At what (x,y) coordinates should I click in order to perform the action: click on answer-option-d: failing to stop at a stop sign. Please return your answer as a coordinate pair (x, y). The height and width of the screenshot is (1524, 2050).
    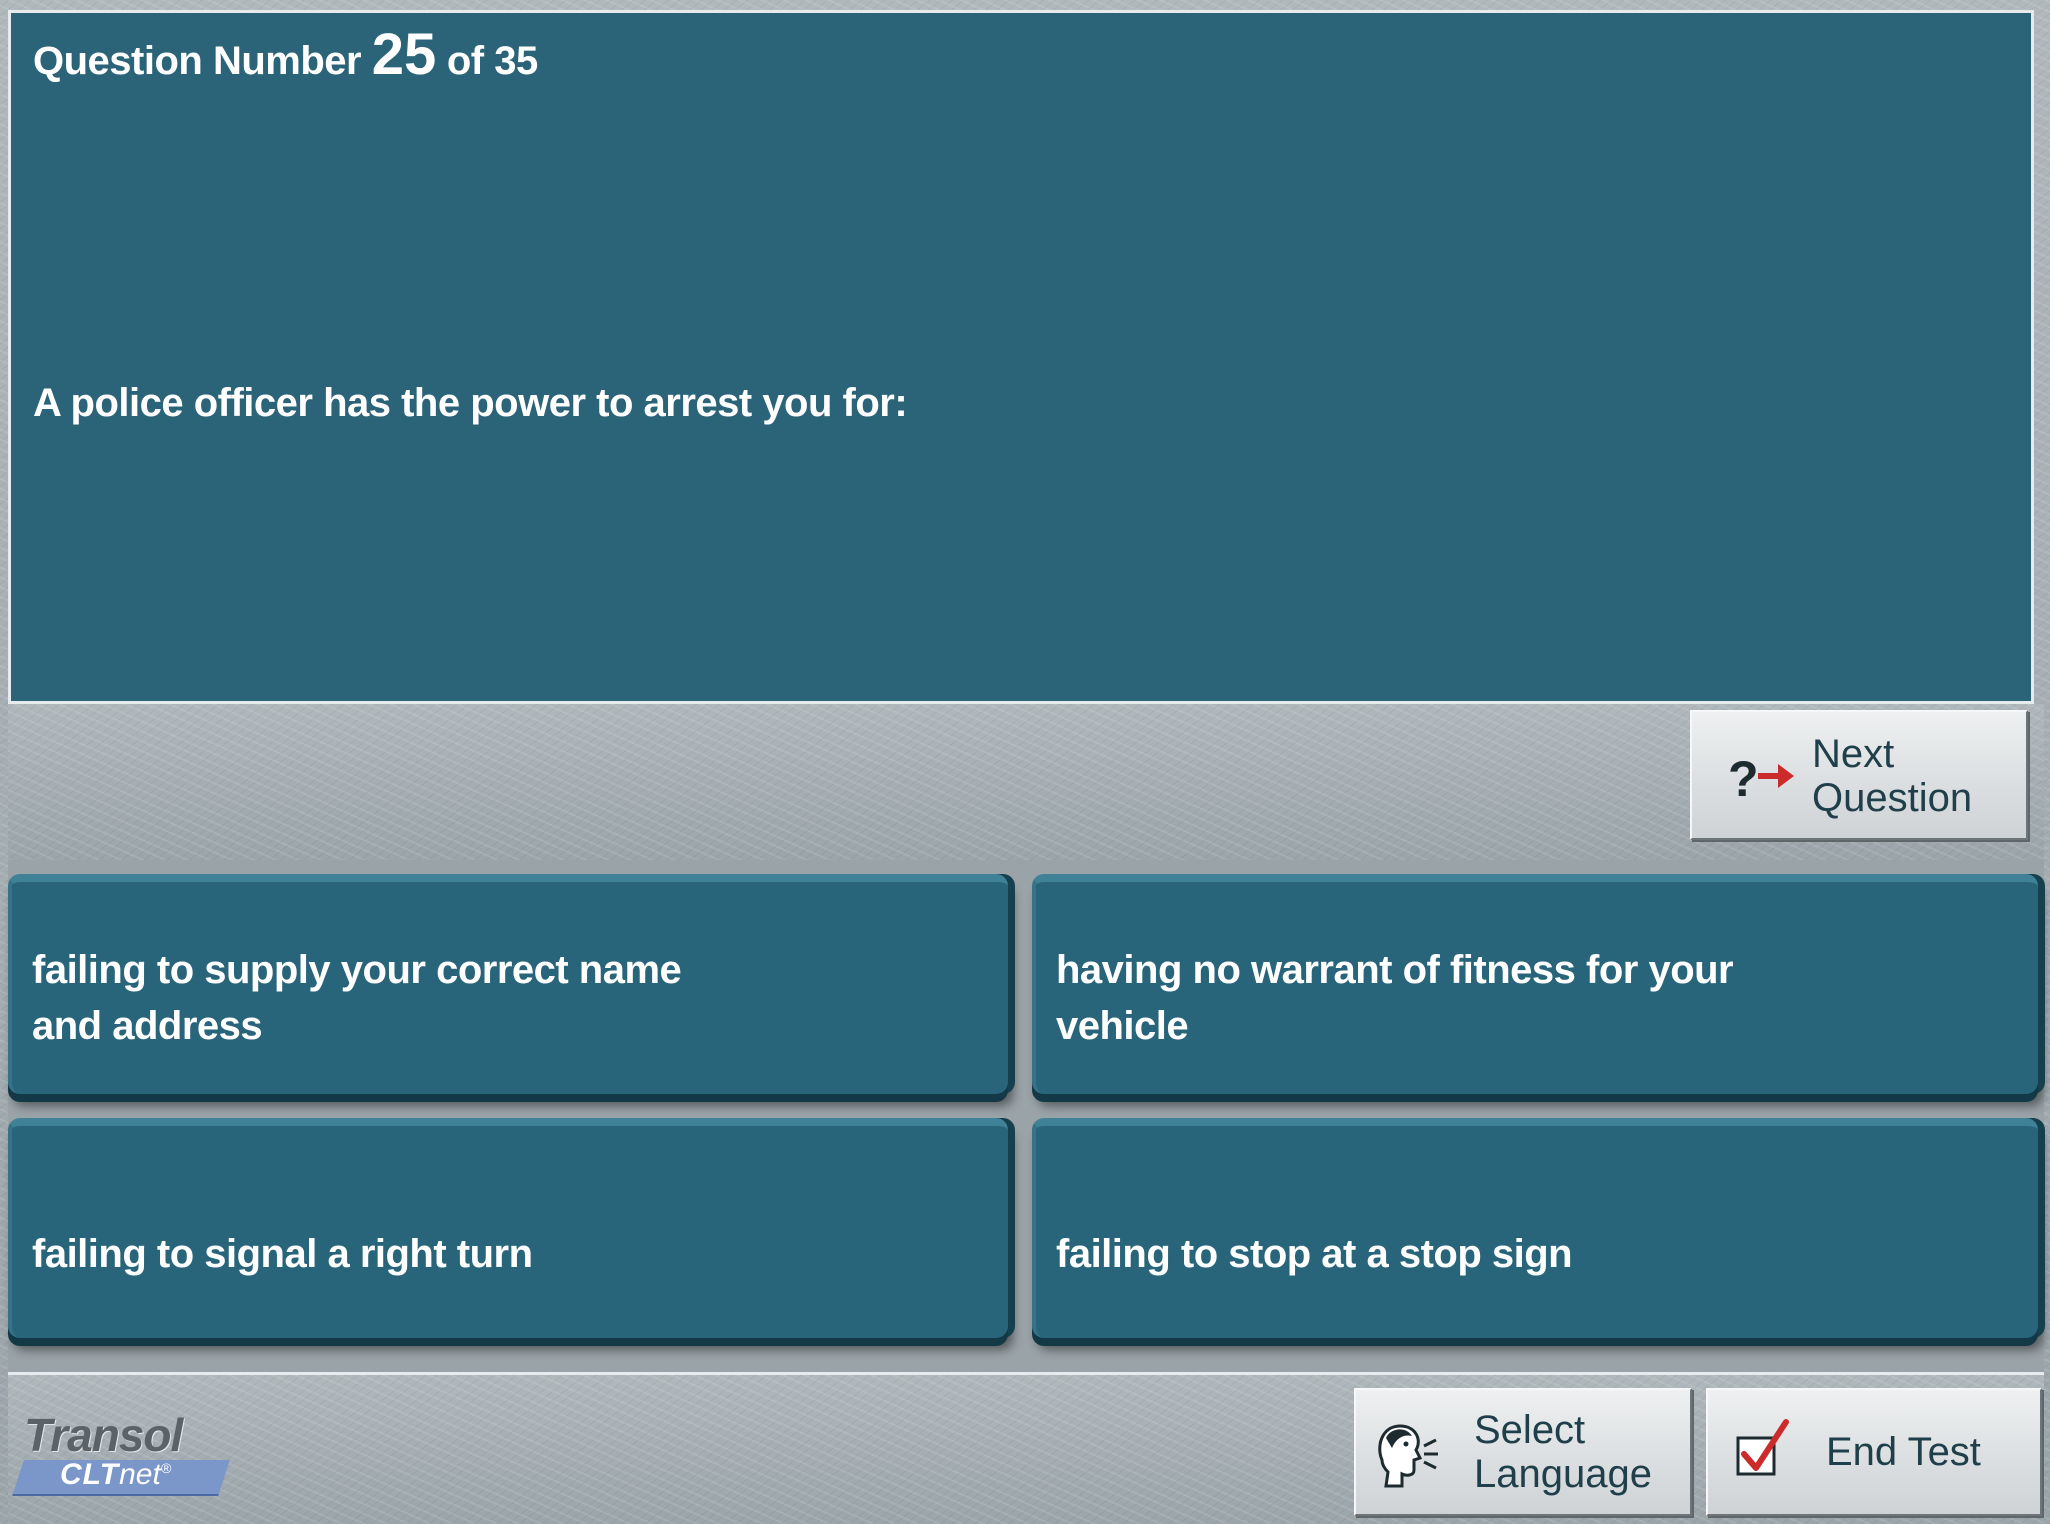
    Looking at the image, I should click on (1535, 1228).